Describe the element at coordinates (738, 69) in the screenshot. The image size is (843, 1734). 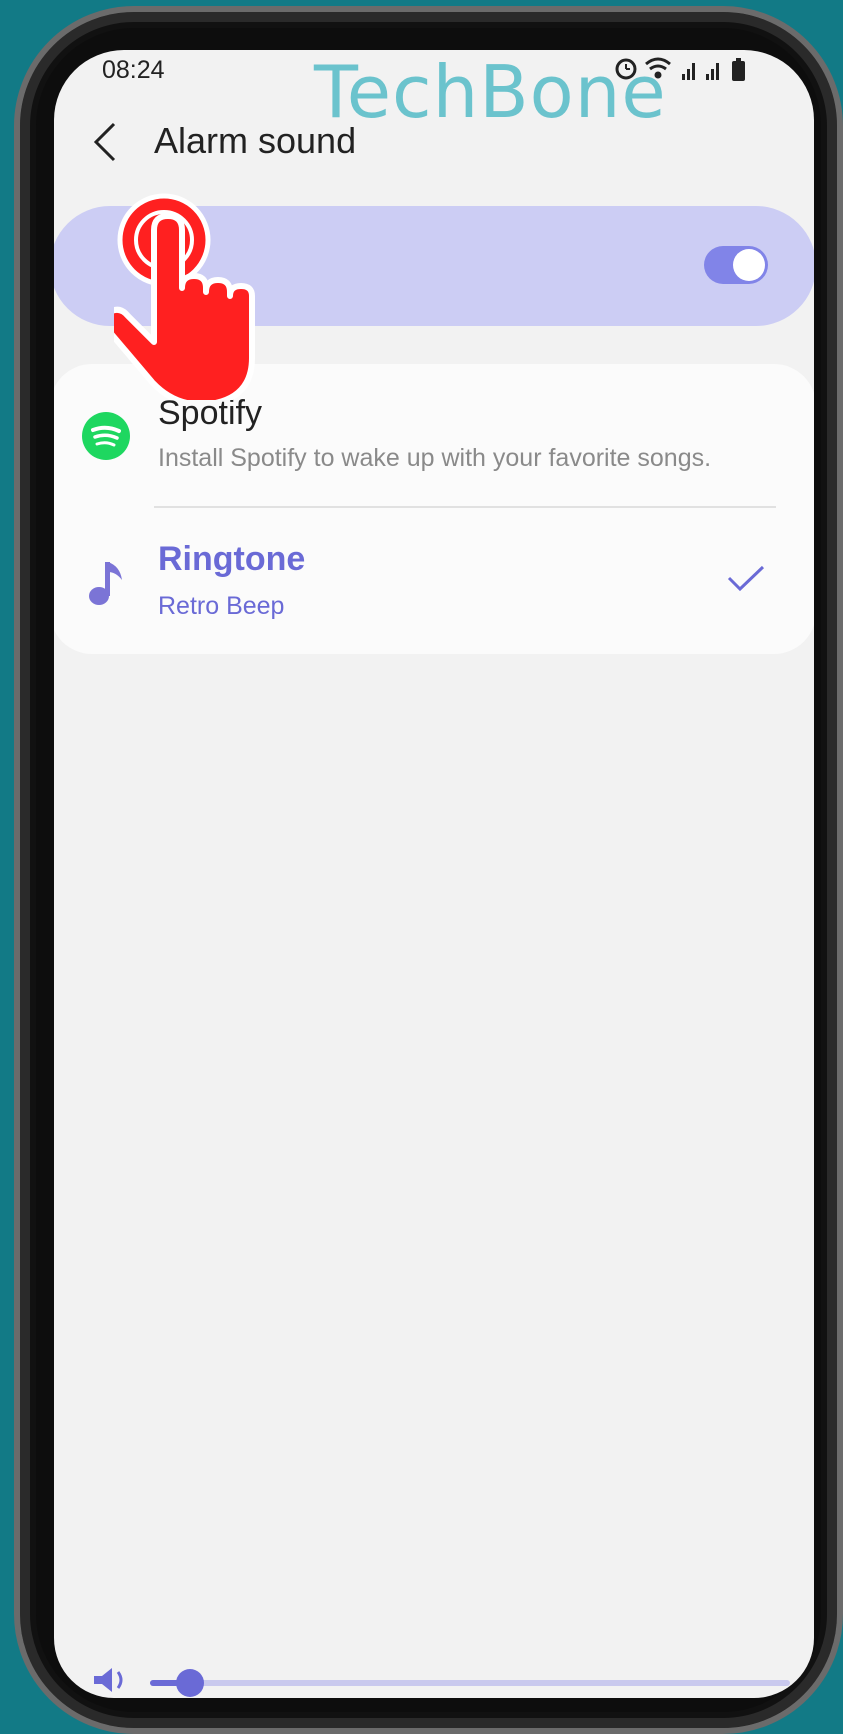
I see `battery-icon` at that location.